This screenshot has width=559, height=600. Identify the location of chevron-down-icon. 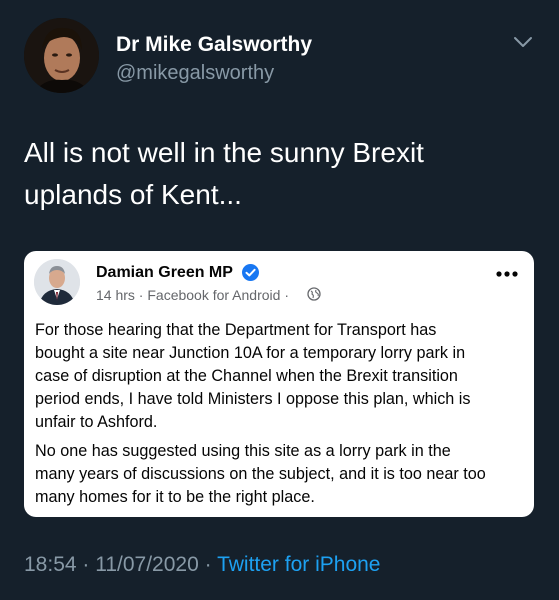
(523, 42).